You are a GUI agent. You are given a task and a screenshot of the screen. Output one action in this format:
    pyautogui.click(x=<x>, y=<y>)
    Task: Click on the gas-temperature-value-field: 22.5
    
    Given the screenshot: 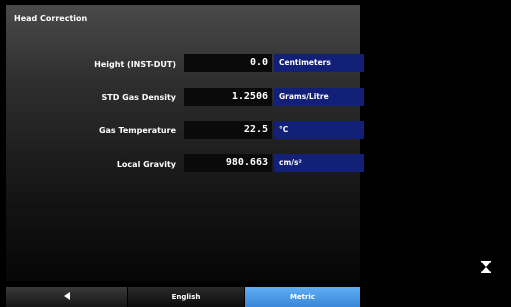 What is the action you would take?
    pyautogui.click(x=228, y=130)
    